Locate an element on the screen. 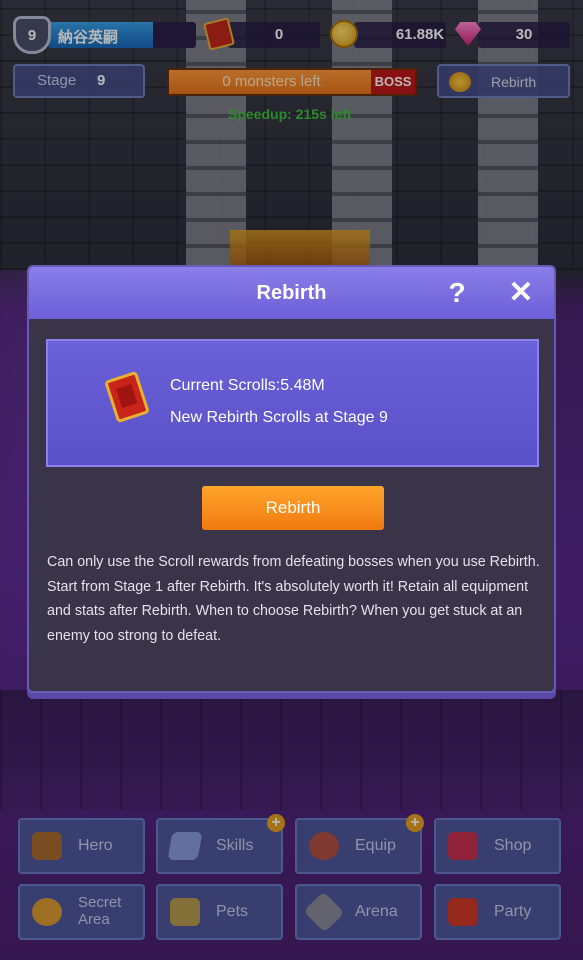 This screenshot has height=960, width=583. new-scrolls-text: New Rebirth Scrolls at Stage 9 is located at coordinates (279, 417).